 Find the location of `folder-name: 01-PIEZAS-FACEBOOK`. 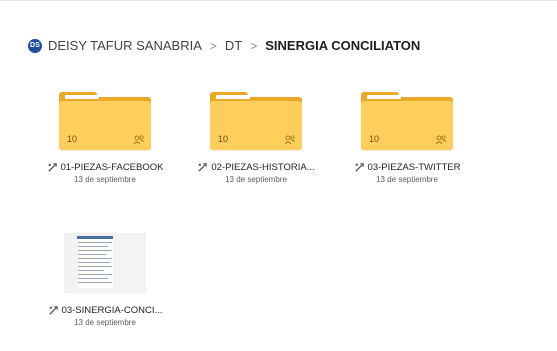

folder-name: 01-PIEZAS-FACEBOOK is located at coordinates (112, 167).